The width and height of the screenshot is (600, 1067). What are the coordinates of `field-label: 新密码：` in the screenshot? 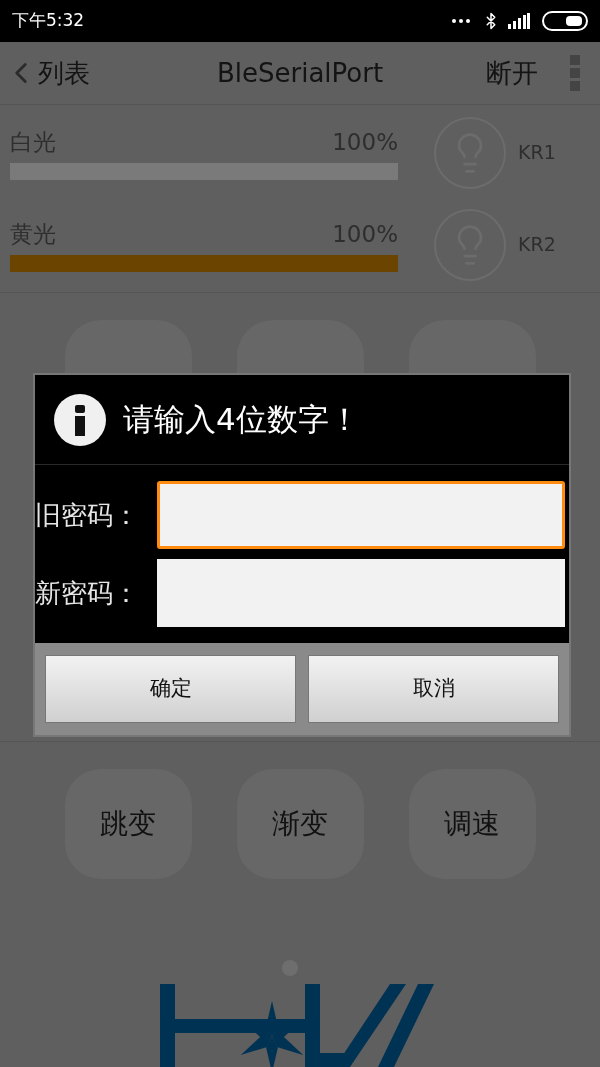 It's located at (87, 593).